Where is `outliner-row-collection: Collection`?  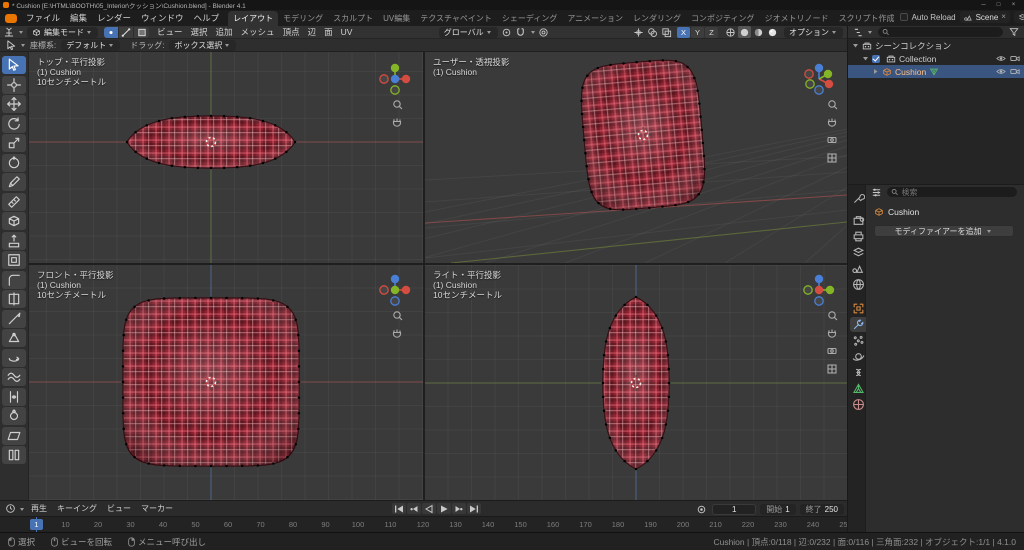
outliner-row-collection: Collection is located at coordinates (936, 58).